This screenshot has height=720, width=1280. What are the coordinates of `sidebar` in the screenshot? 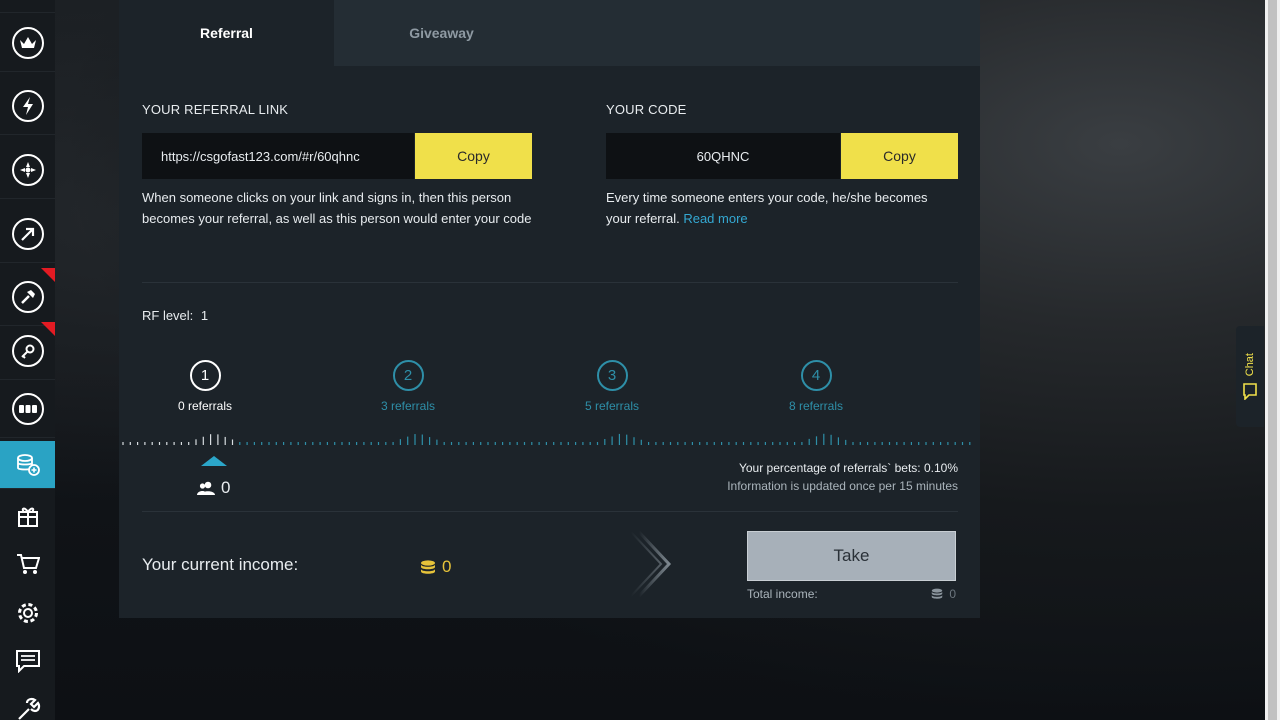 It's located at (27, 360).